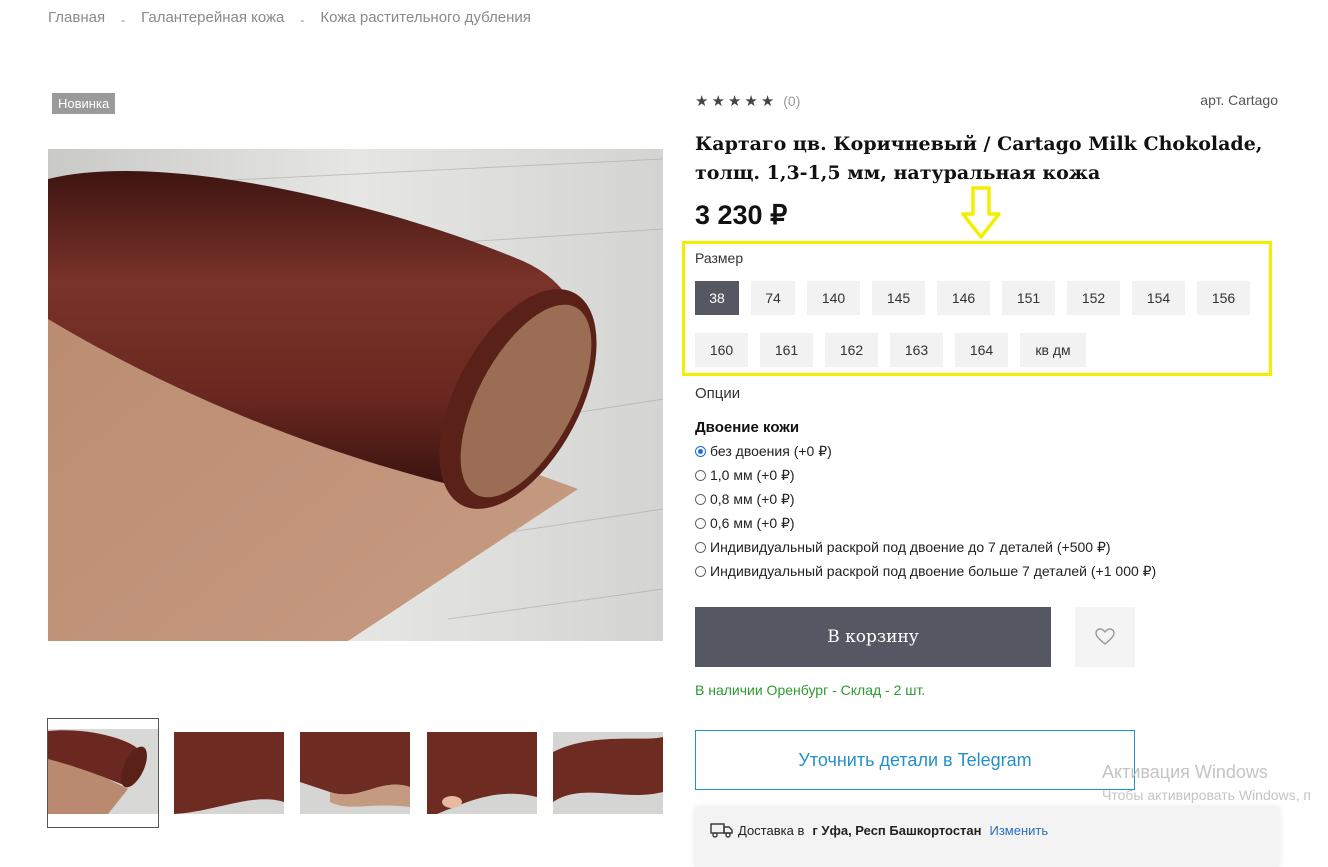 This screenshot has height=867, width=1328. What do you see at coordinates (897, 830) in the screenshot?
I see `delivery-city: г Уфа, Респ Башкортостан` at bounding box center [897, 830].